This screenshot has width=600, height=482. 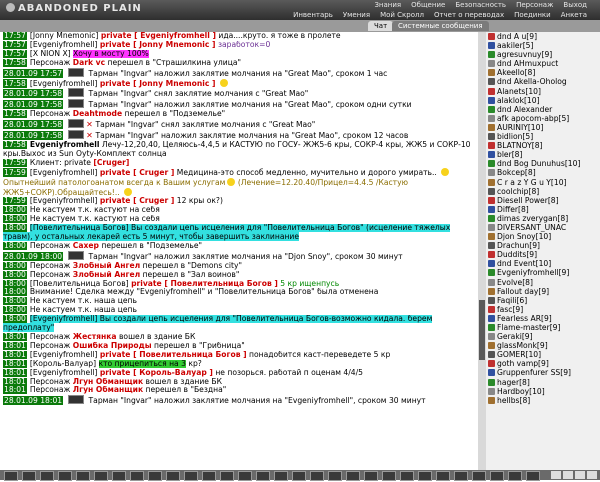 What do you see at coordinates (534, 372) in the screenshot?
I see `user-name: Gruppenfurer SS[9]` at bounding box center [534, 372].